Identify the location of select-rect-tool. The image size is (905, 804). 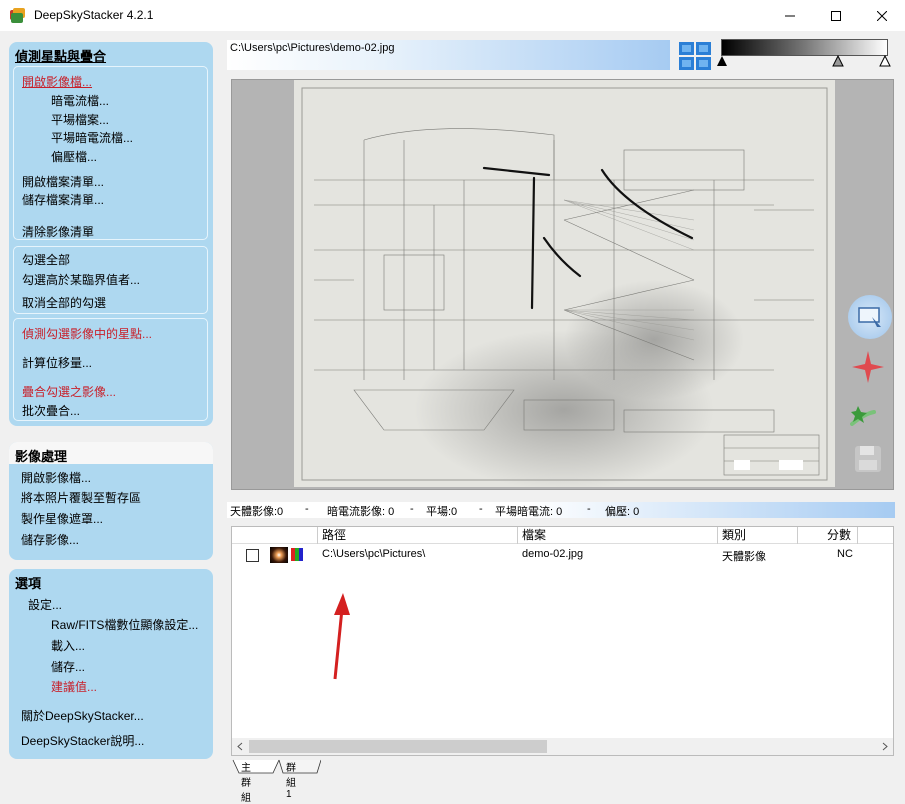
(870, 317).